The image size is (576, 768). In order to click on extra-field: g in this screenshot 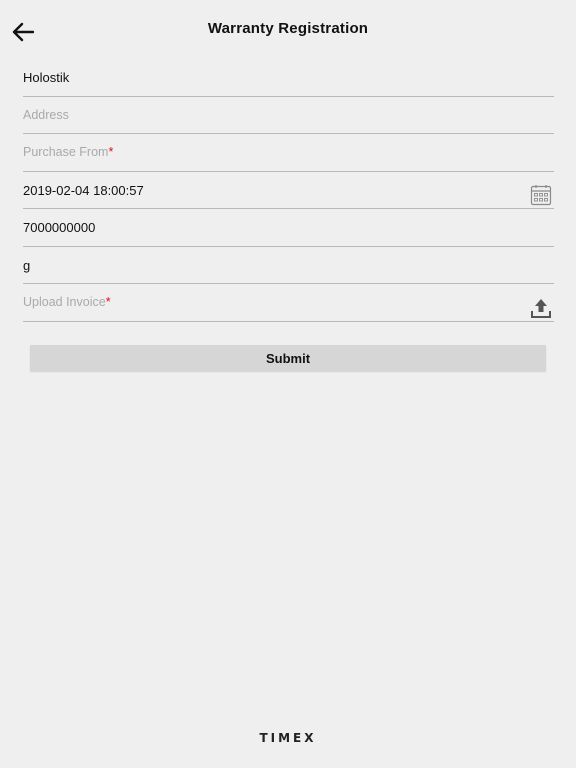, I will do `click(288, 265)`.